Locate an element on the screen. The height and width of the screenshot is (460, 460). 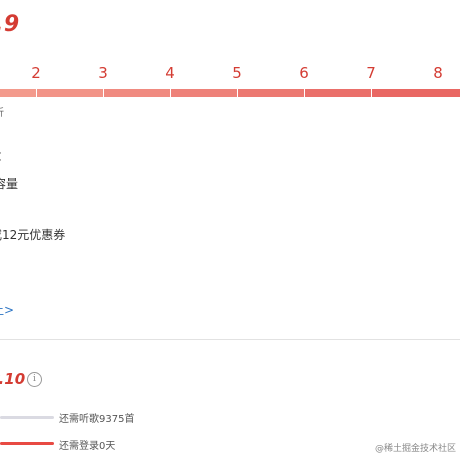
current-level: v.9 is located at coordinates (10, 24).